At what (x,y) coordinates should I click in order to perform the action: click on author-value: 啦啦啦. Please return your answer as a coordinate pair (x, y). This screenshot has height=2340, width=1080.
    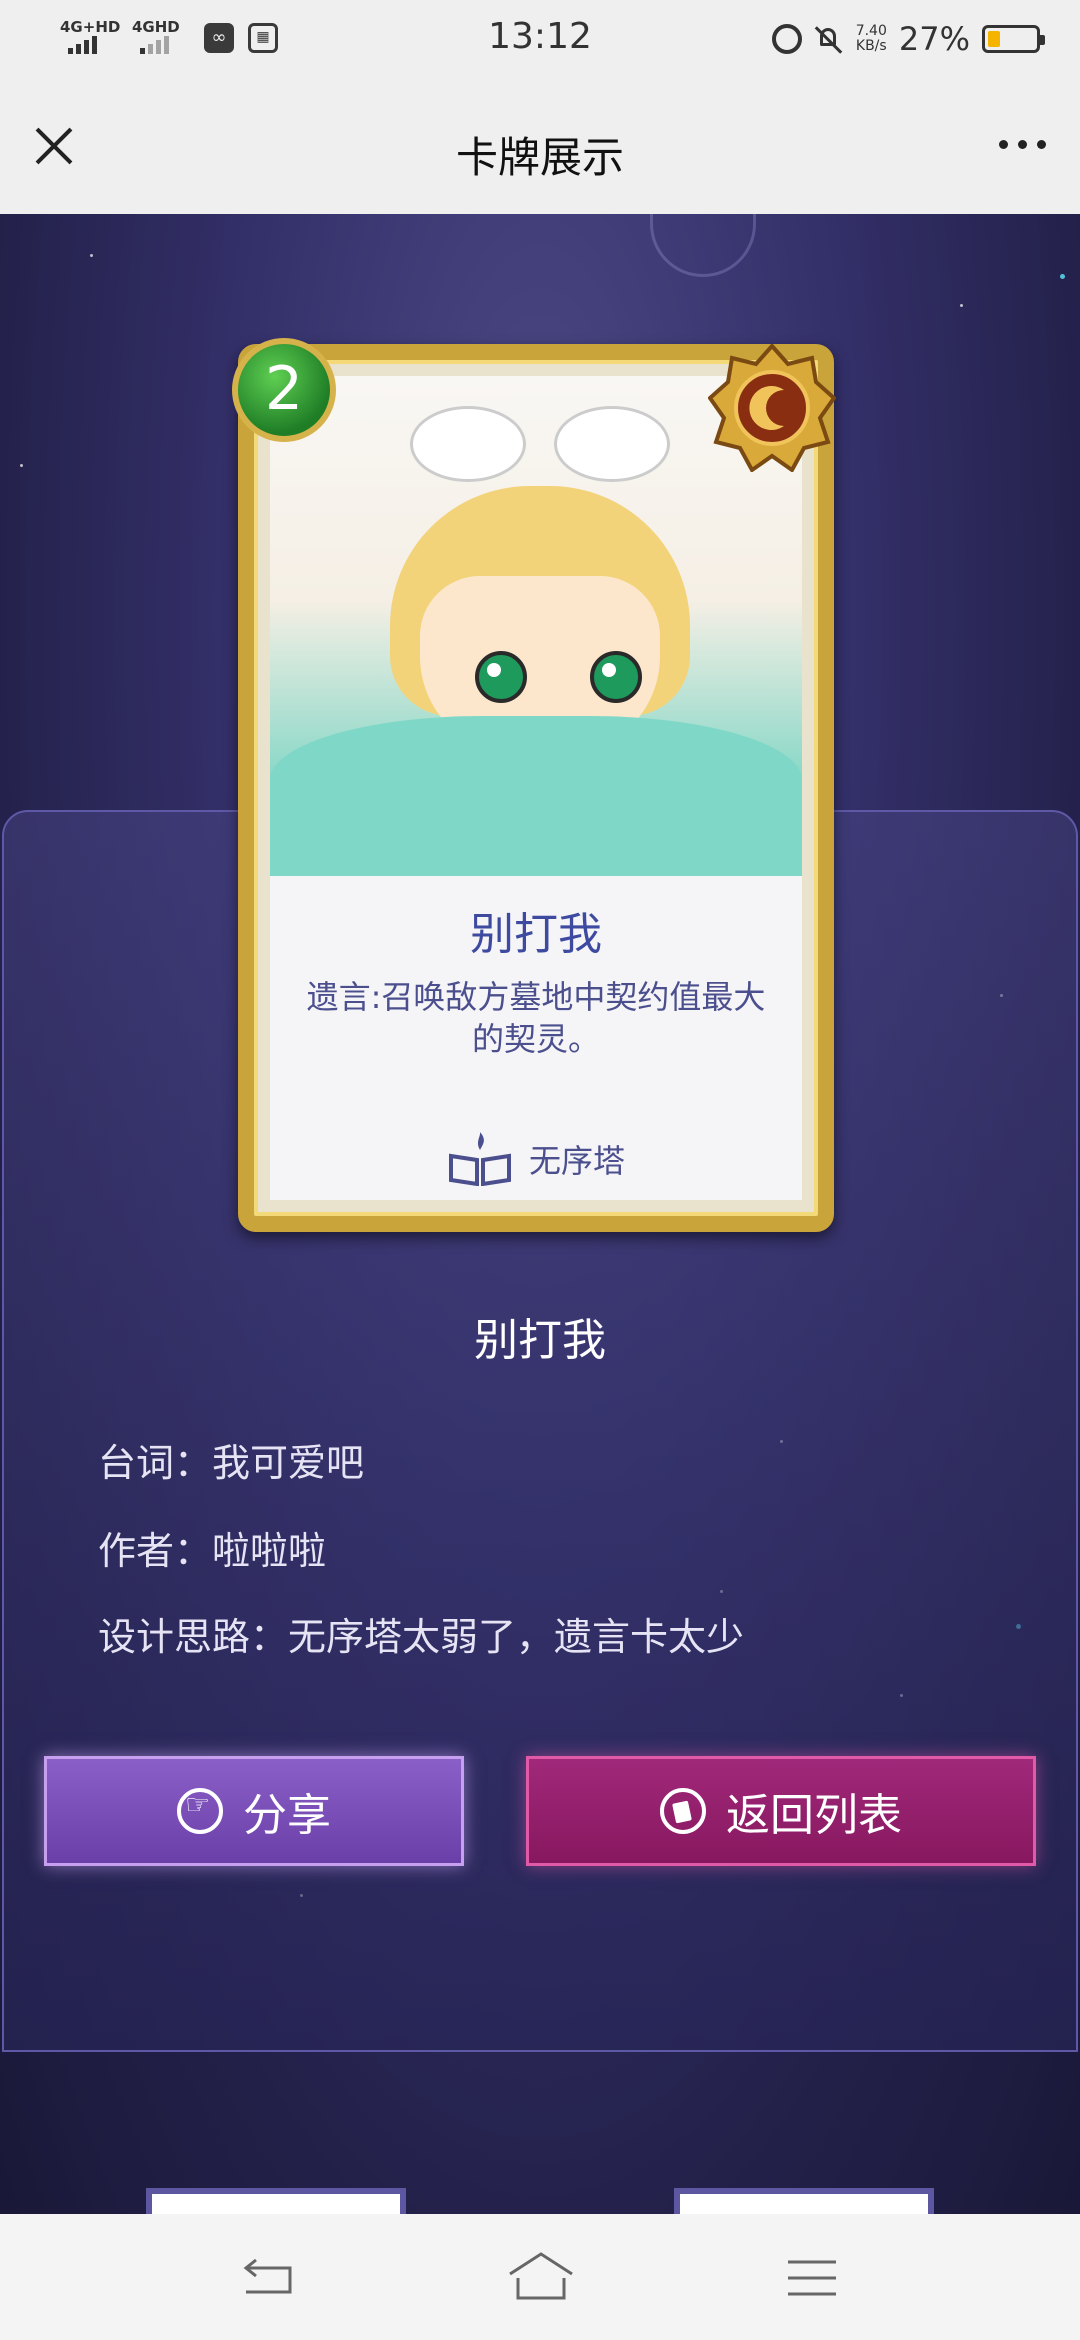
    Looking at the image, I should click on (269, 1551).